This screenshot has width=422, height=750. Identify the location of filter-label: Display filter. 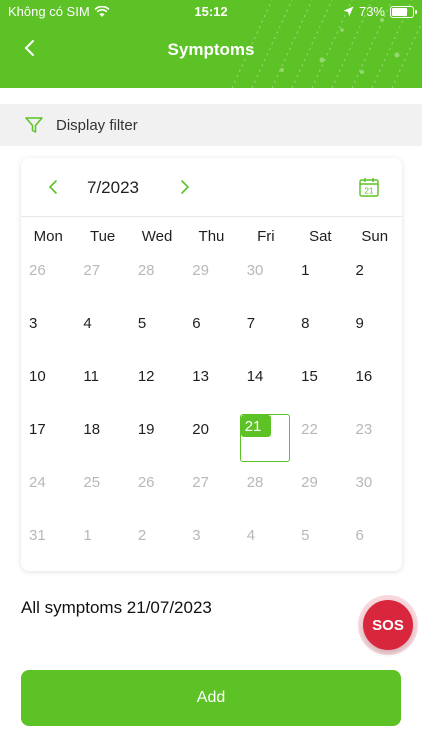
(97, 125).